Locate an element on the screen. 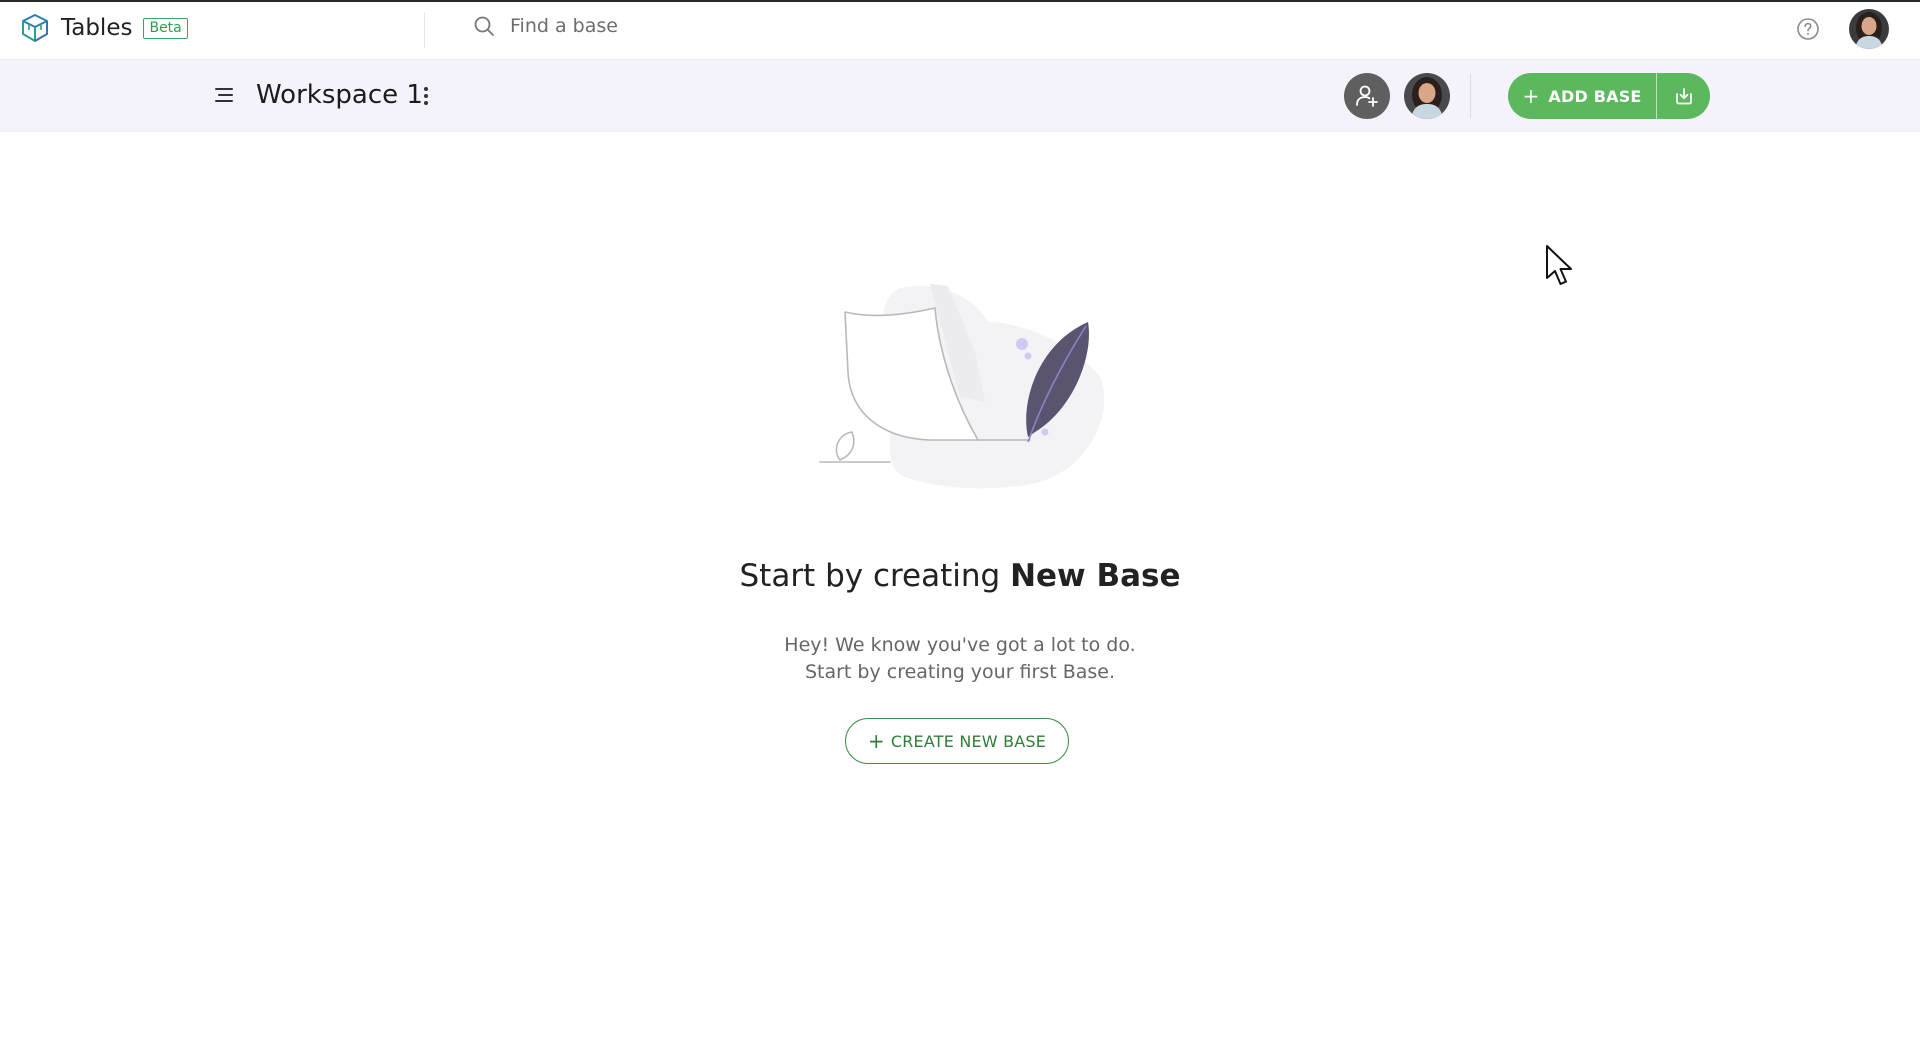  help-circle-icon is located at coordinates (1808, 29).